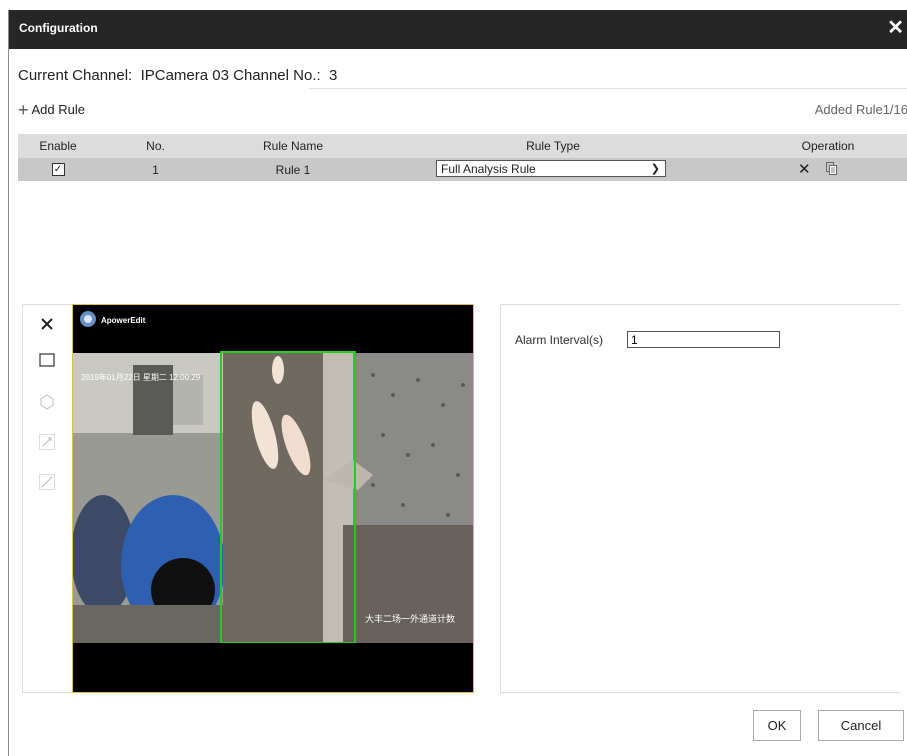  What do you see at coordinates (47, 360) in the screenshot?
I see `rectangle-tool-icon` at bounding box center [47, 360].